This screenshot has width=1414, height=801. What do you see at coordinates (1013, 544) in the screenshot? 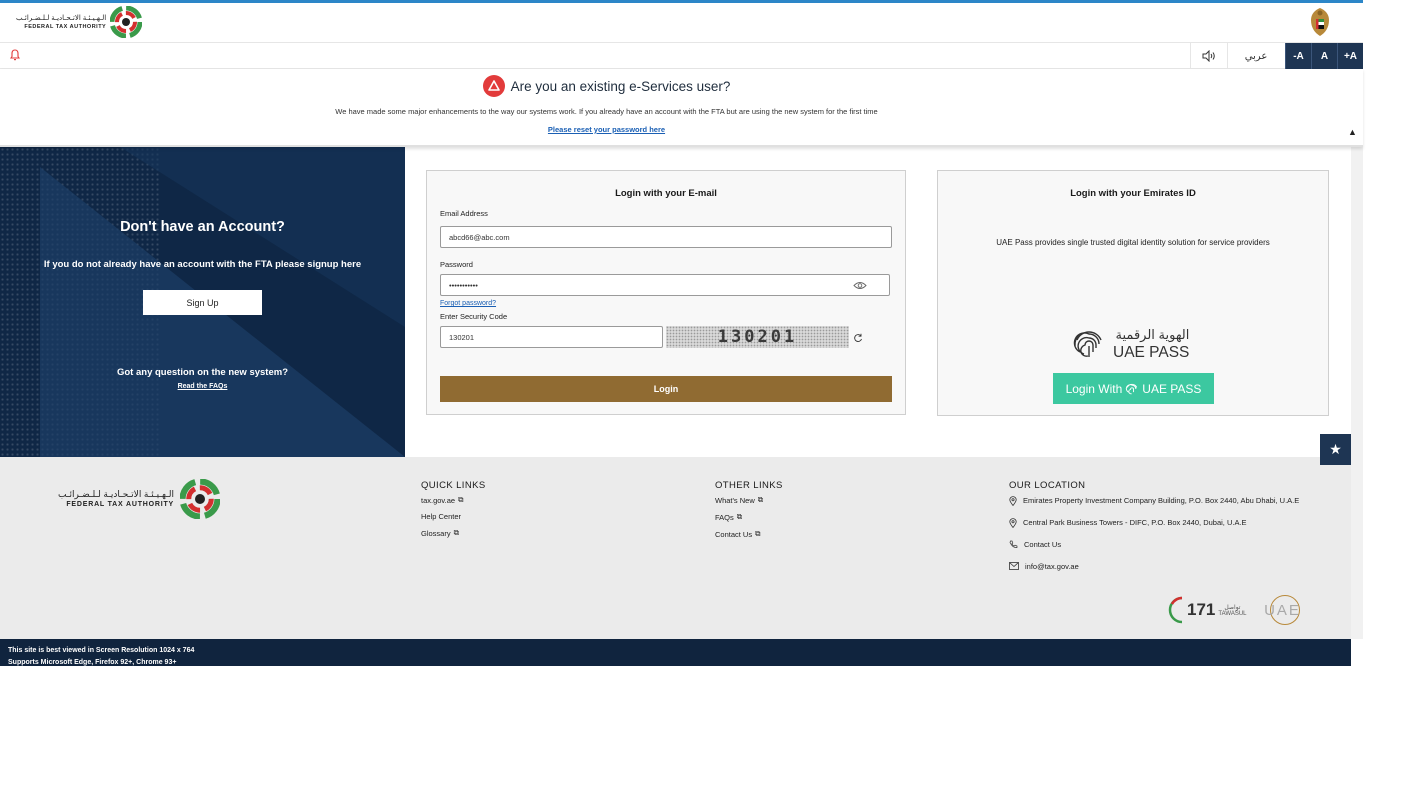
I see `phone-icon` at bounding box center [1013, 544].